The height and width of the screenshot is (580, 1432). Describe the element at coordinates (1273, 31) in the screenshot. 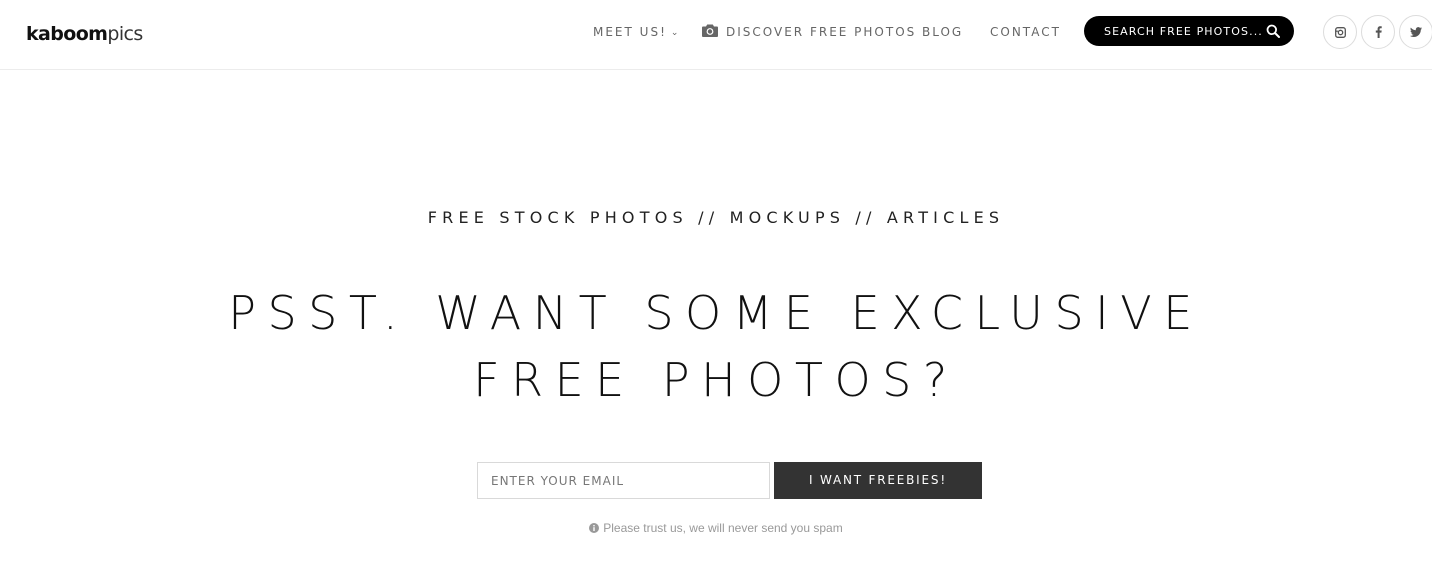

I see `search-icon` at that location.